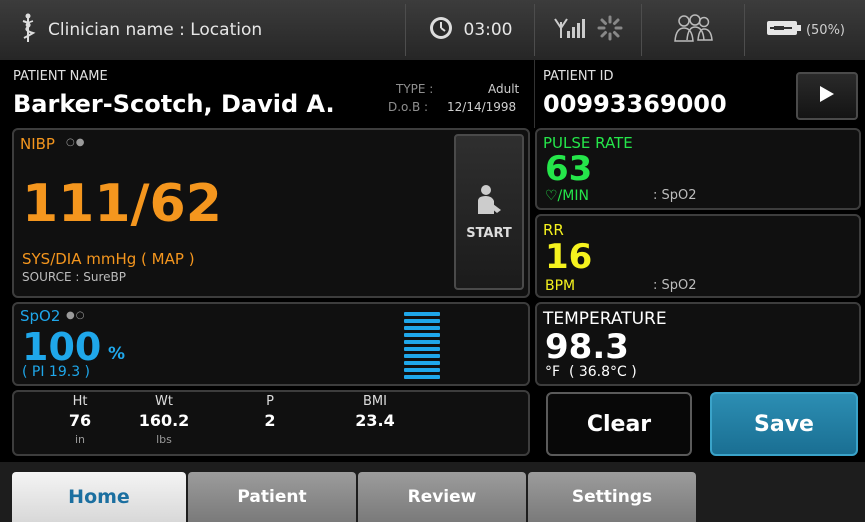 The width and height of the screenshot is (865, 522). I want to click on clock-button: 03:00, so click(469, 30).